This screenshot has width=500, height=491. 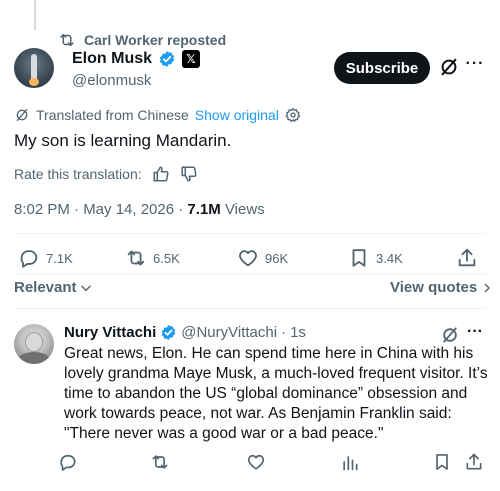 I want to click on repost-count: 6.5K, so click(x=166, y=258).